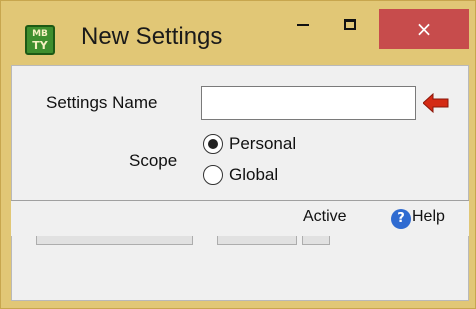  I want to click on logo-text-bottom: TY, so click(40, 45).